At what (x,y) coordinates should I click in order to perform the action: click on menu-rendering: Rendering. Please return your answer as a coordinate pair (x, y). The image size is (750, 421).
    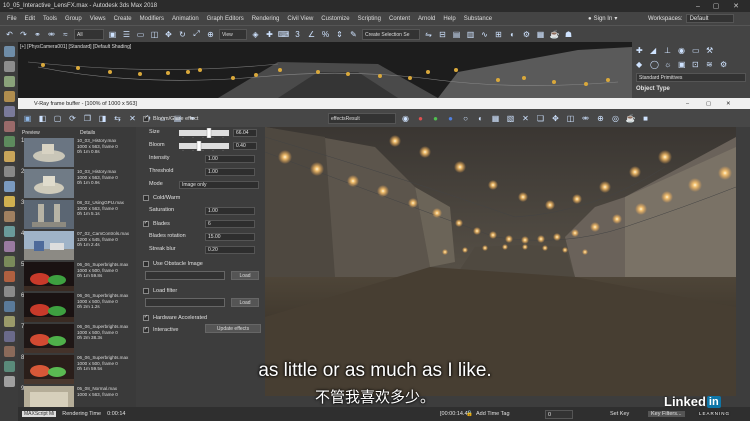
    Looking at the image, I should click on (266, 19).